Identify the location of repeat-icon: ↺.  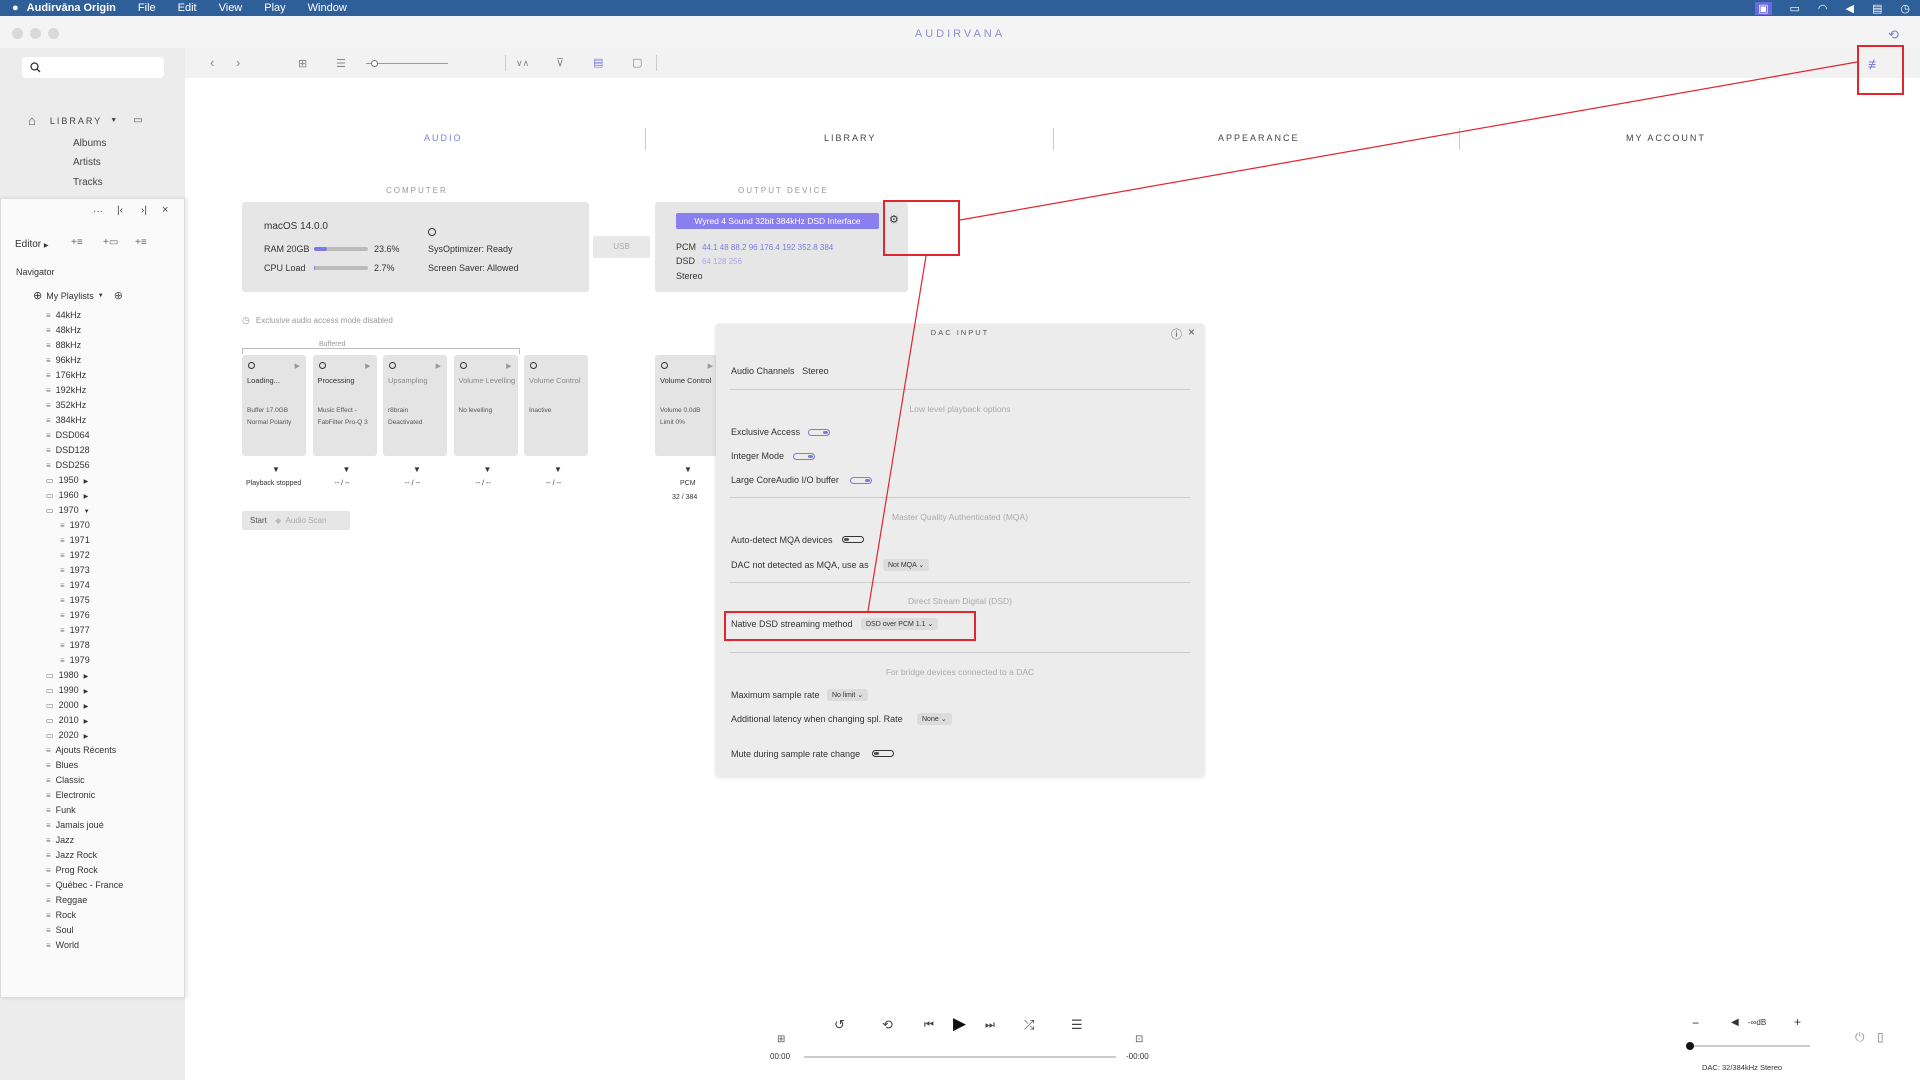
(839, 1025).